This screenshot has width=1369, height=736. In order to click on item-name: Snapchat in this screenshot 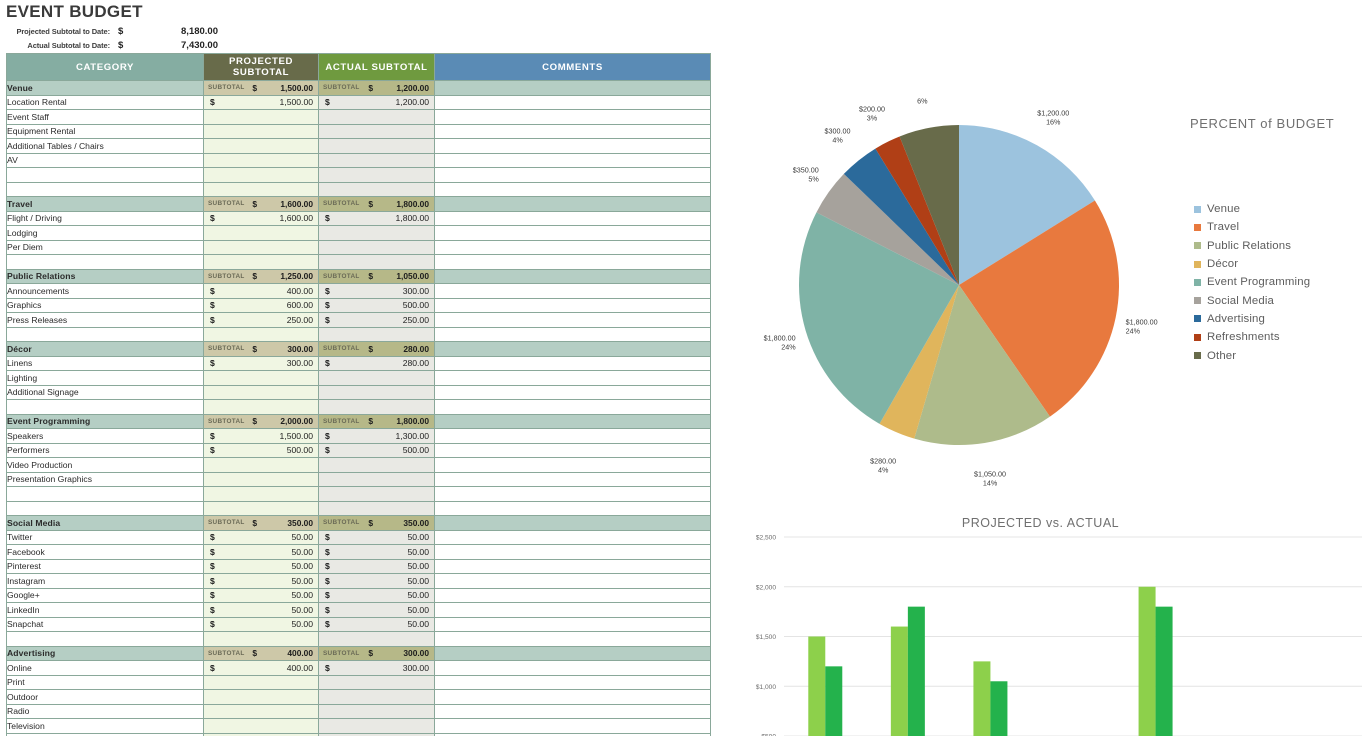, I will do `click(105, 624)`.